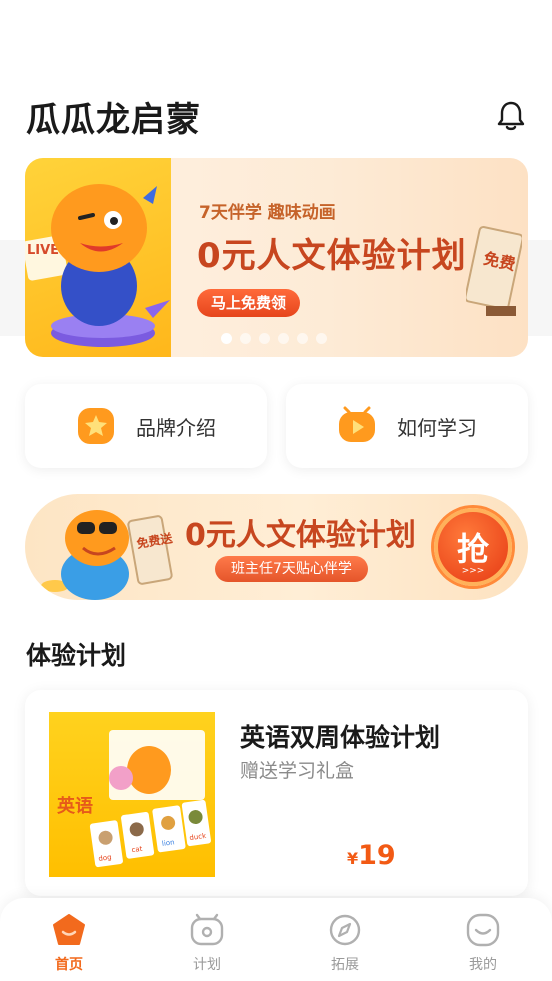  Describe the element at coordinates (113, 119) in the screenshot. I see `page-title: 瓜瓜龙启蒙` at that location.